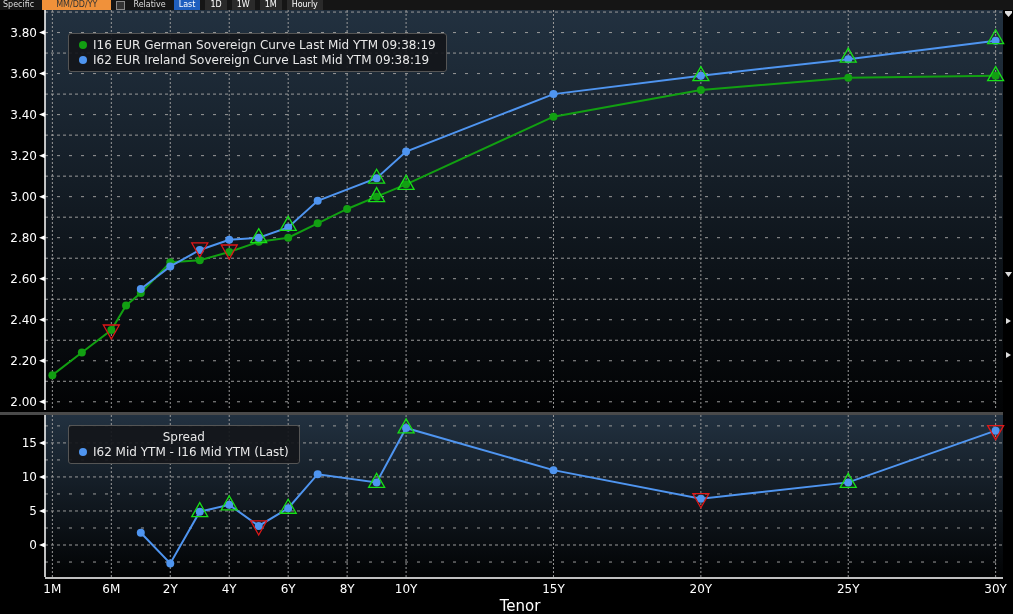 The image size is (1013, 614). Describe the element at coordinates (23, 319) in the screenshot. I see `axis-label: 2.40` at that location.